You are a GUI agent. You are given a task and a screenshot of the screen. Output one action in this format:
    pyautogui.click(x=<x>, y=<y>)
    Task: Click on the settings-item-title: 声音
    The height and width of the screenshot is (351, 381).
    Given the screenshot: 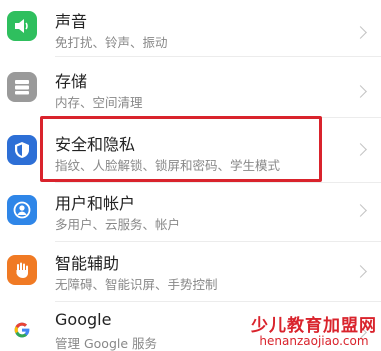 What is the action you would take?
    pyautogui.click(x=71, y=21)
    